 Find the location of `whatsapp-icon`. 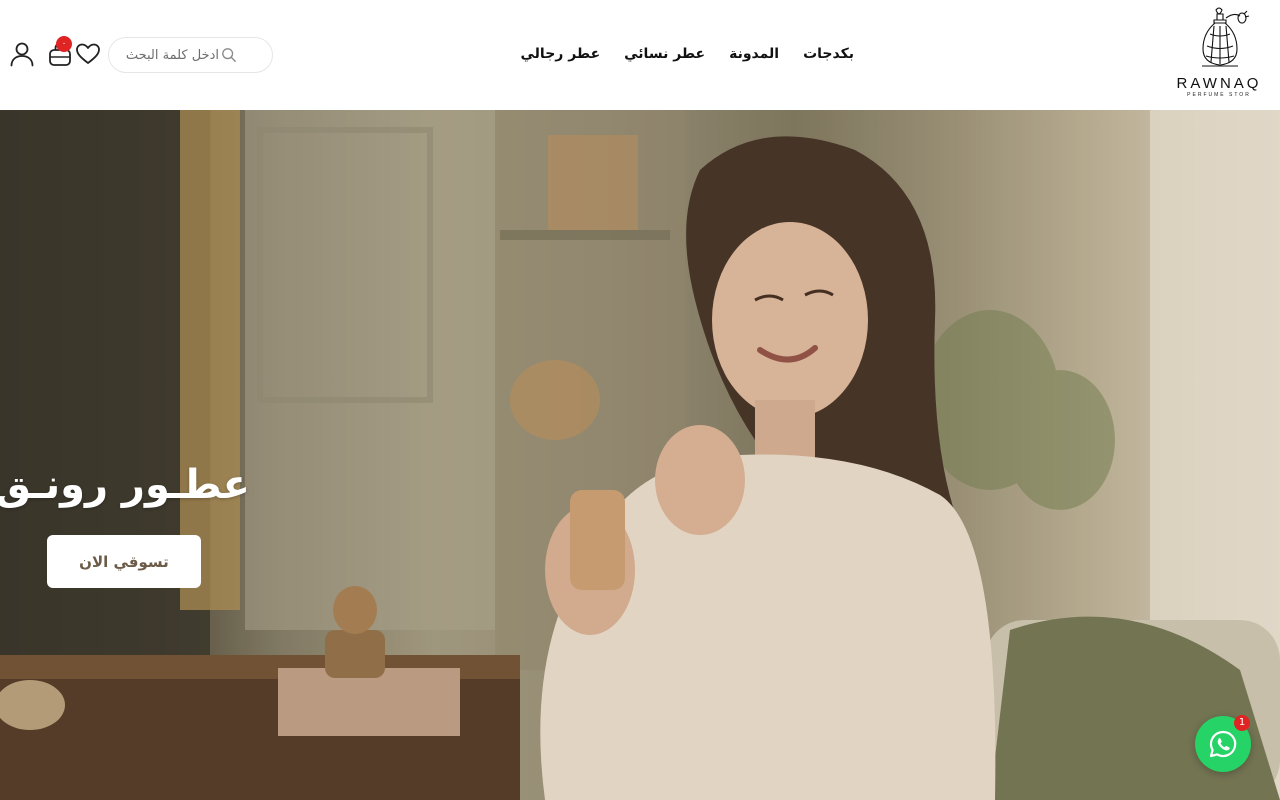

whatsapp-icon is located at coordinates (1223, 744).